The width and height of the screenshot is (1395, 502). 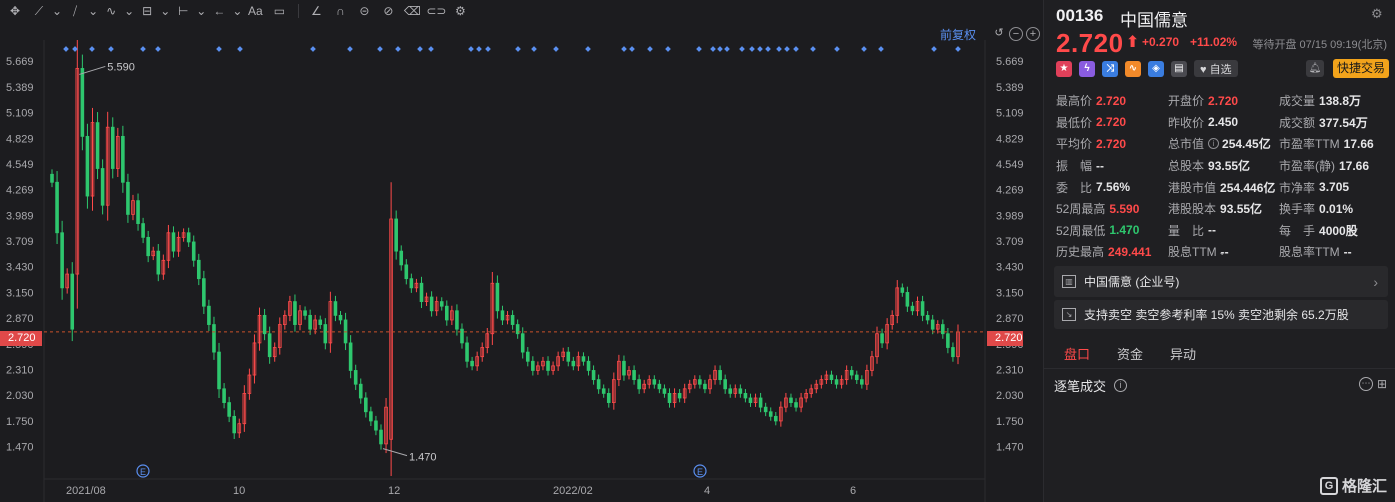 What do you see at coordinates (364, 11) in the screenshot?
I see `link-icon: ⊝` at bounding box center [364, 11].